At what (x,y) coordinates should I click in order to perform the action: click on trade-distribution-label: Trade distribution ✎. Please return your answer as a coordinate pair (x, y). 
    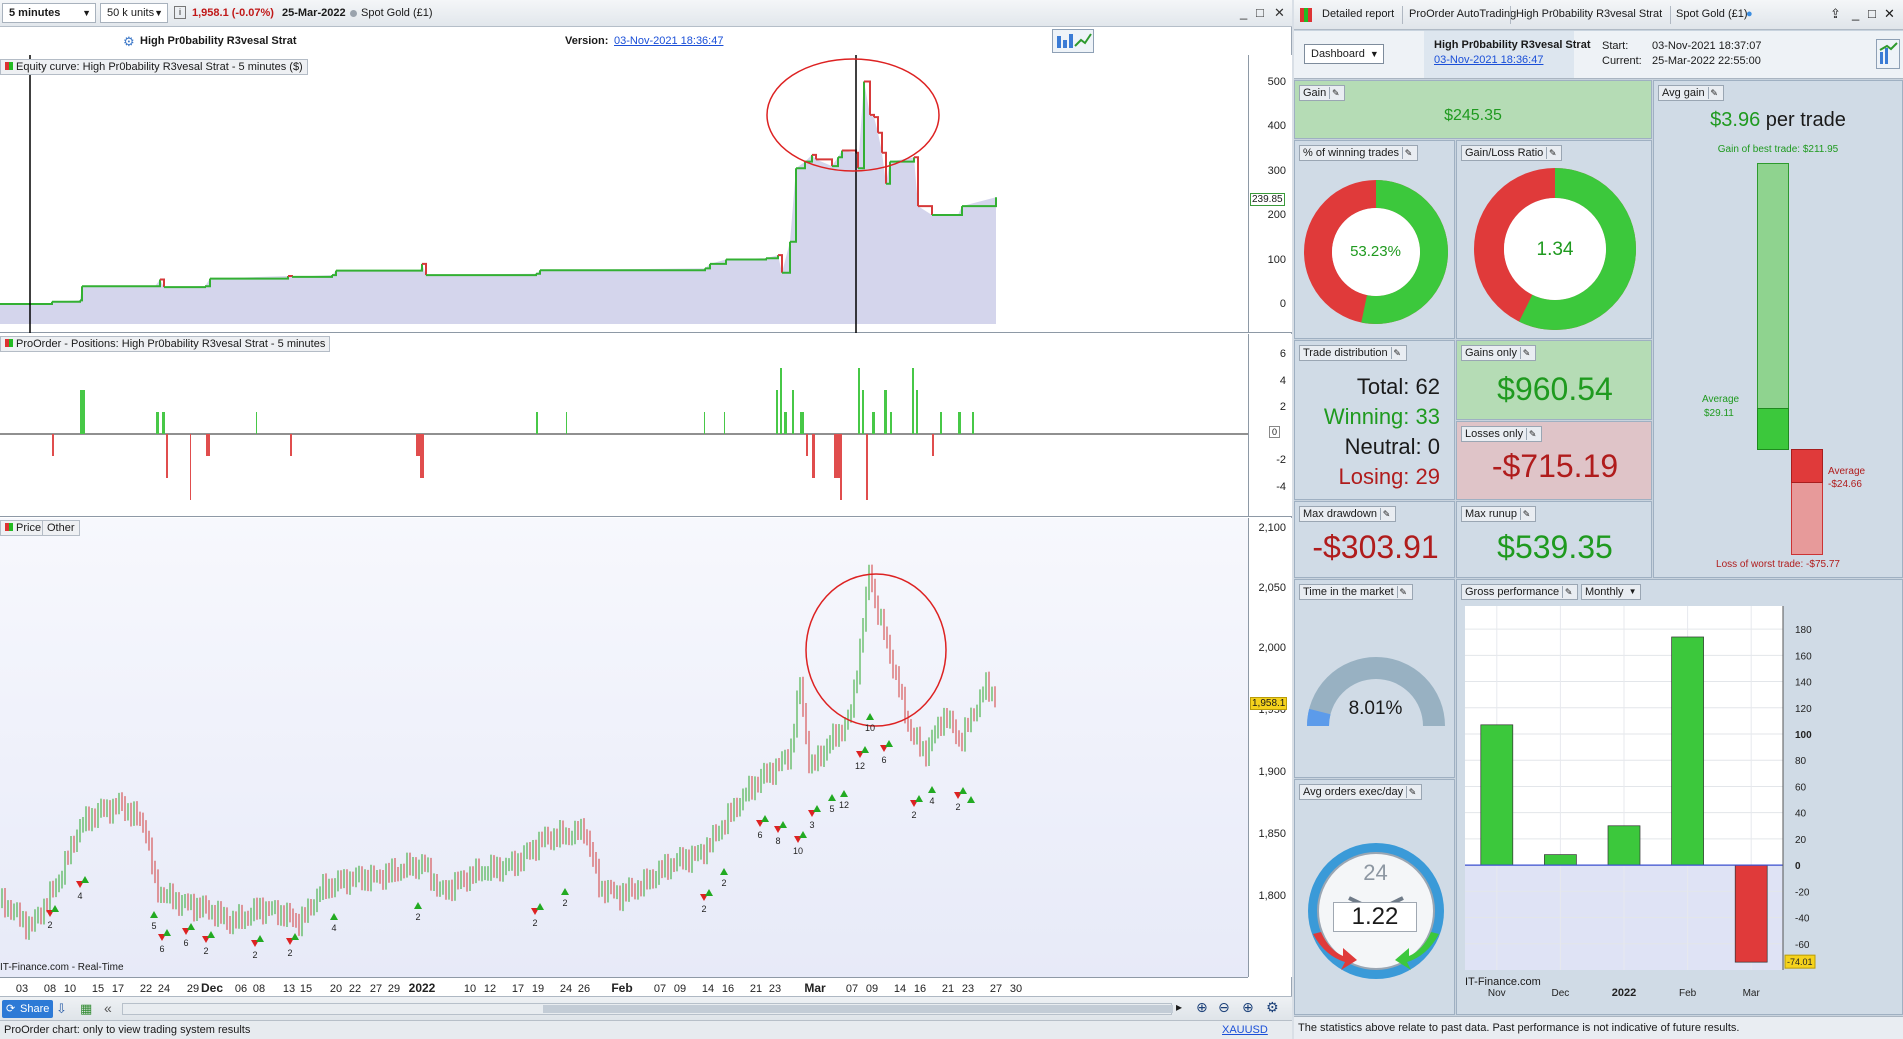
    Looking at the image, I should click on (1353, 353).